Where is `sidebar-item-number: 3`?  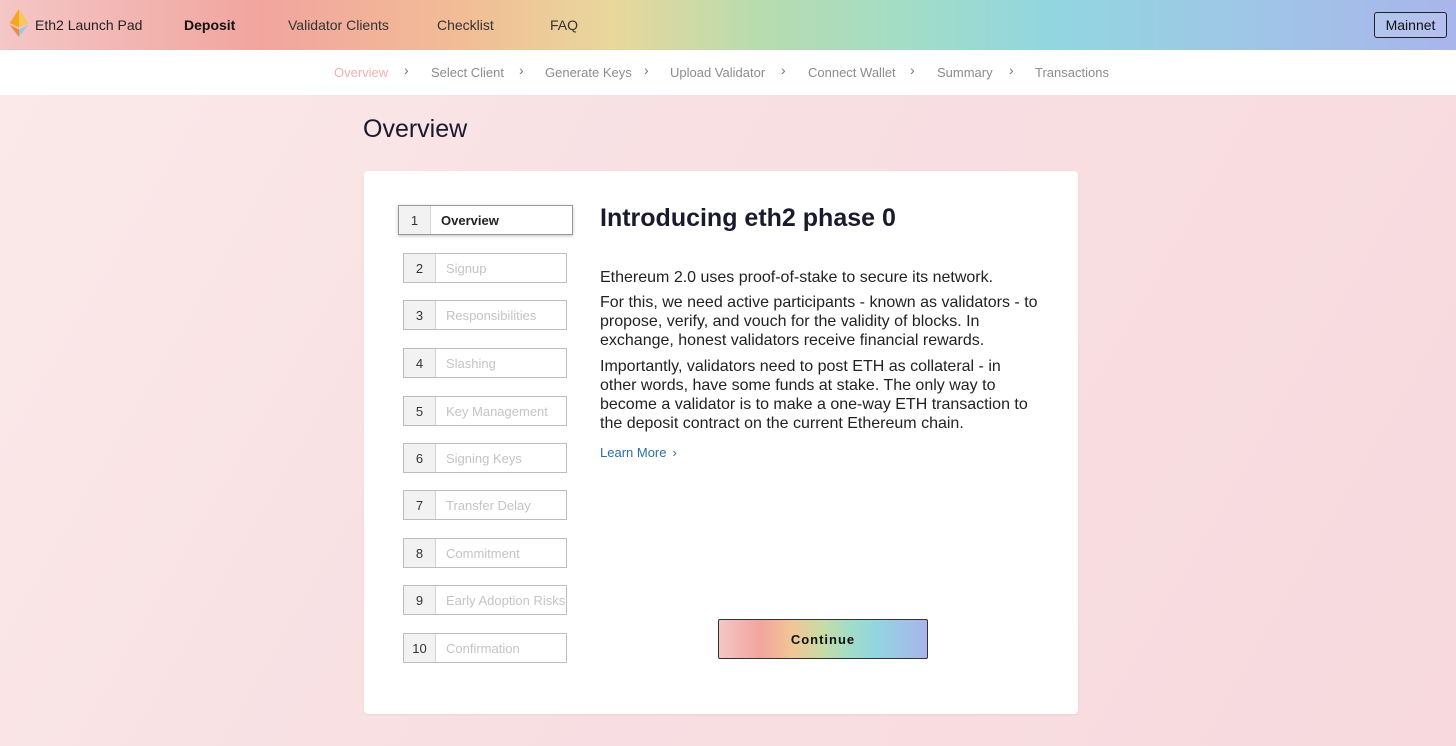 sidebar-item-number: 3 is located at coordinates (420, 315).